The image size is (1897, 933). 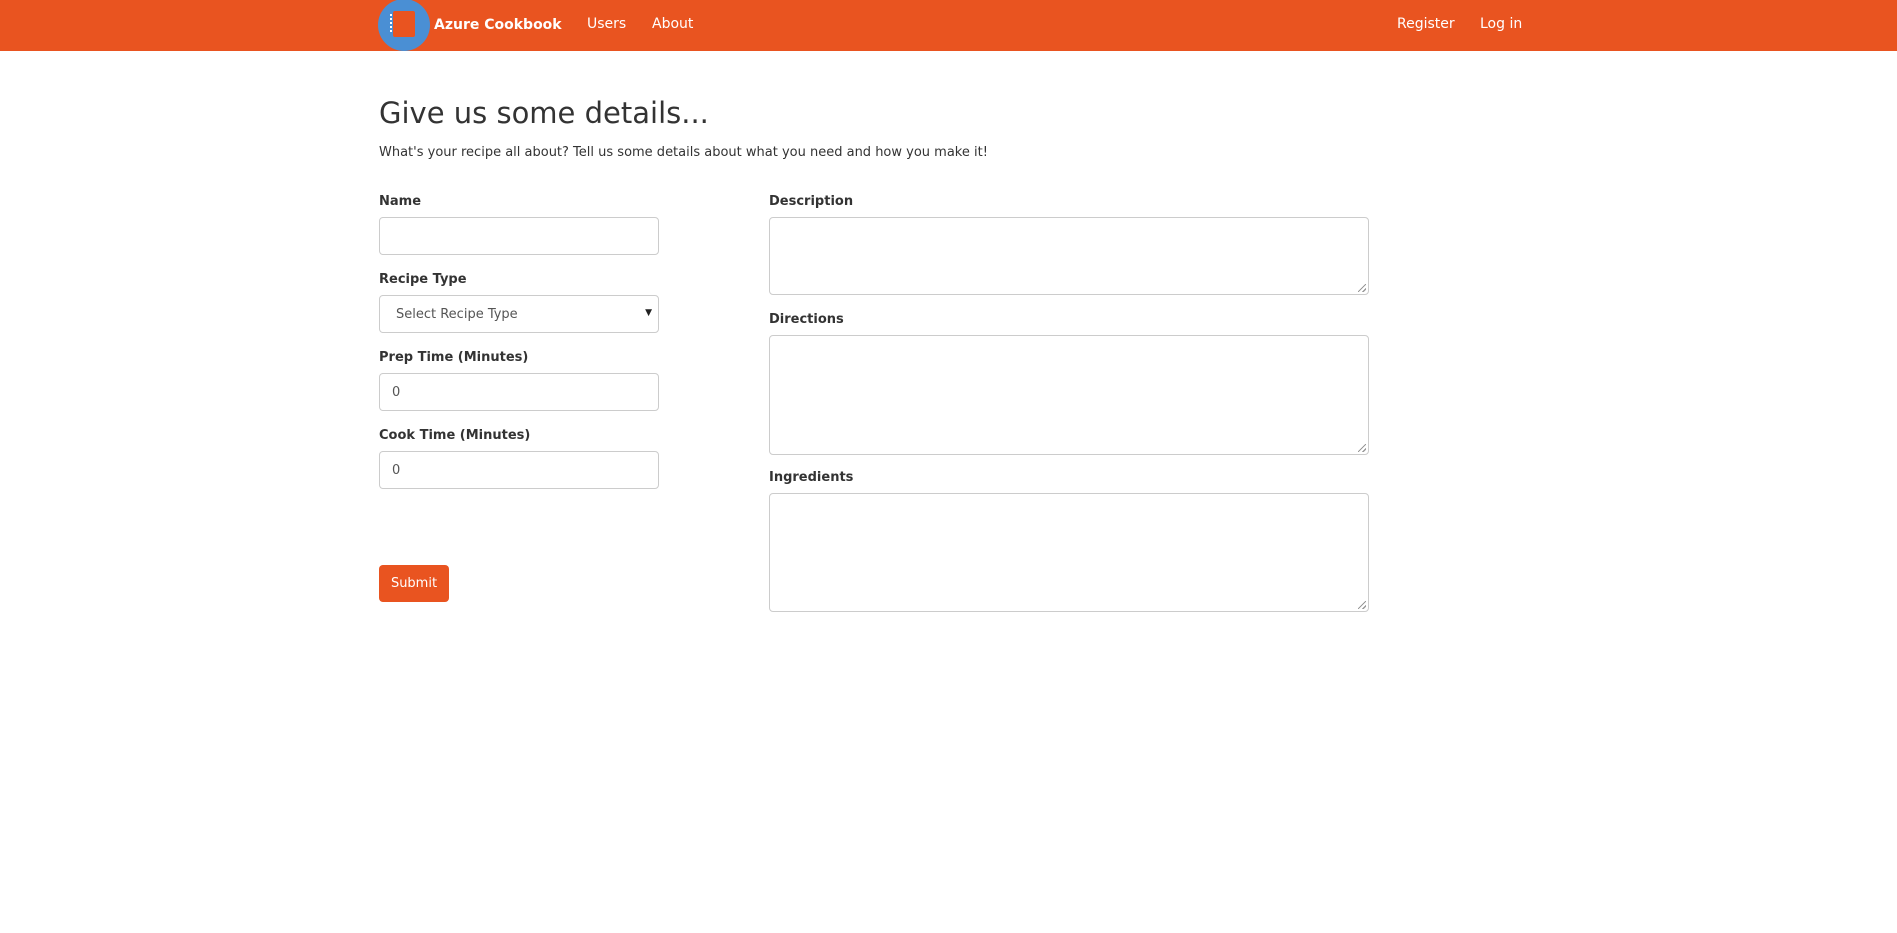 What do you see at coordinates (457, 314) in the screenshot?
I see `recipe-type-selected-value: Select Recipe Type` at bounding box center [457, 314].